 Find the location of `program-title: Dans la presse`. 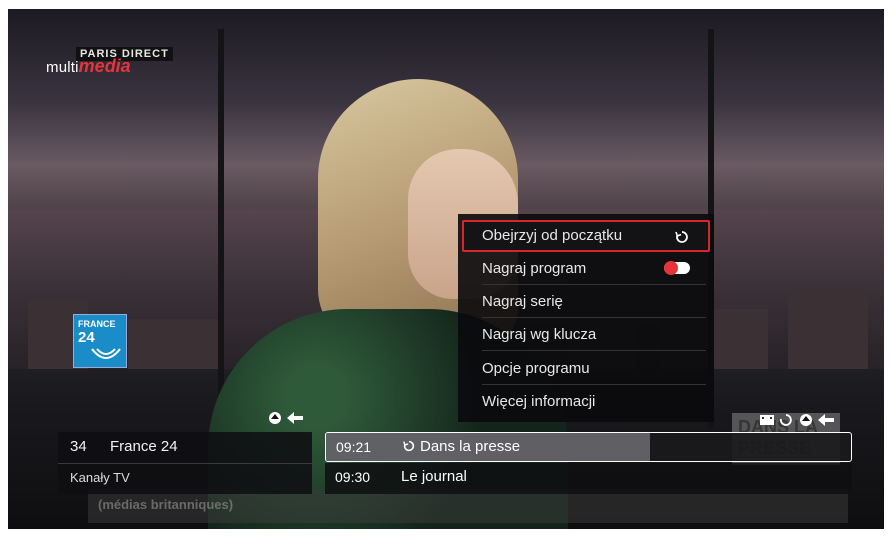

program-title: Dans la presse is located at coordinates (461, 446).